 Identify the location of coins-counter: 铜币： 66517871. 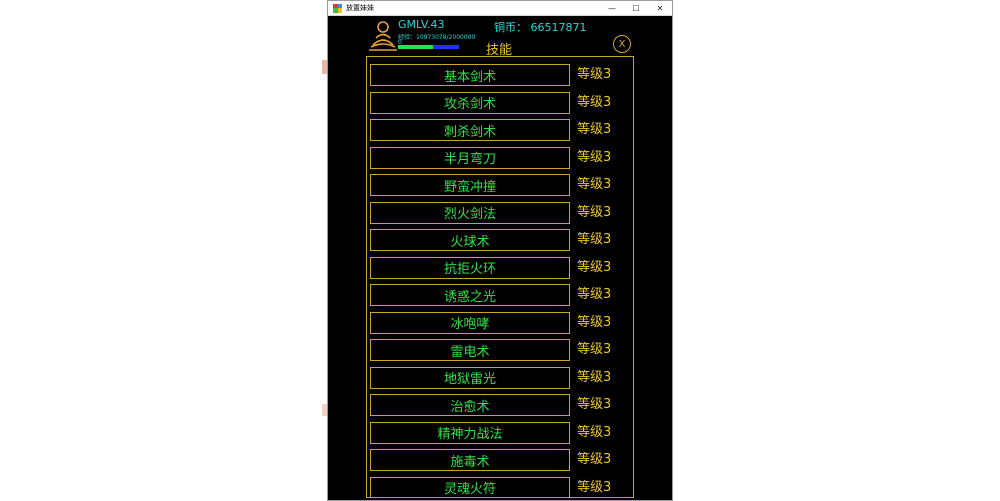
(540, 27).